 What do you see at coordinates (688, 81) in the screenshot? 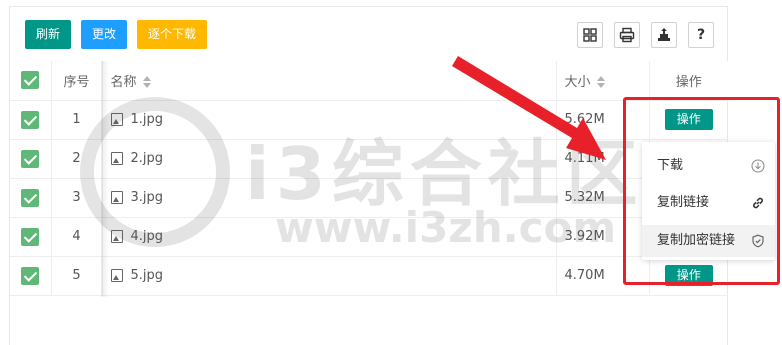
I see `header-action: 操作` at bounding box center [688, 81].